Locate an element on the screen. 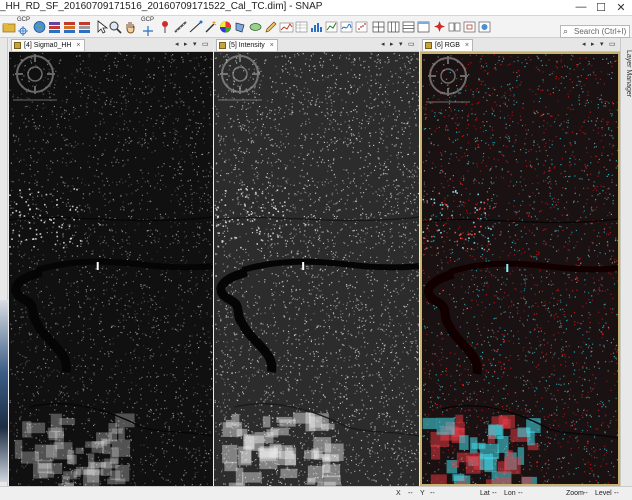 Image resolution: width=632 pixels, height=500 pixels. wand-icon is located at coordinates (211, 27).